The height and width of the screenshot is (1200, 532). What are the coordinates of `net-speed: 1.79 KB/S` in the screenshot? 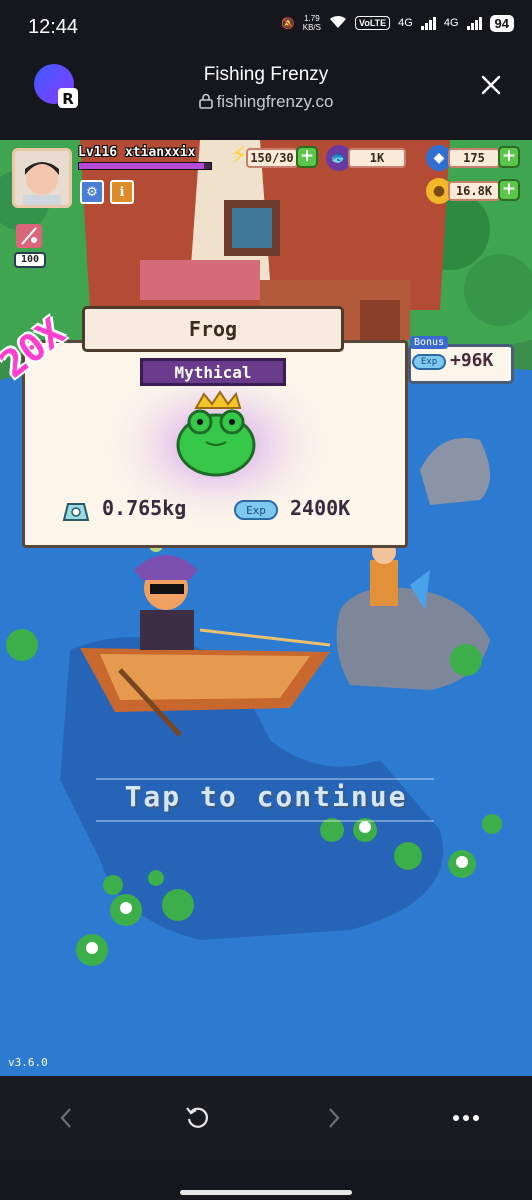 It's located at (311, 23).